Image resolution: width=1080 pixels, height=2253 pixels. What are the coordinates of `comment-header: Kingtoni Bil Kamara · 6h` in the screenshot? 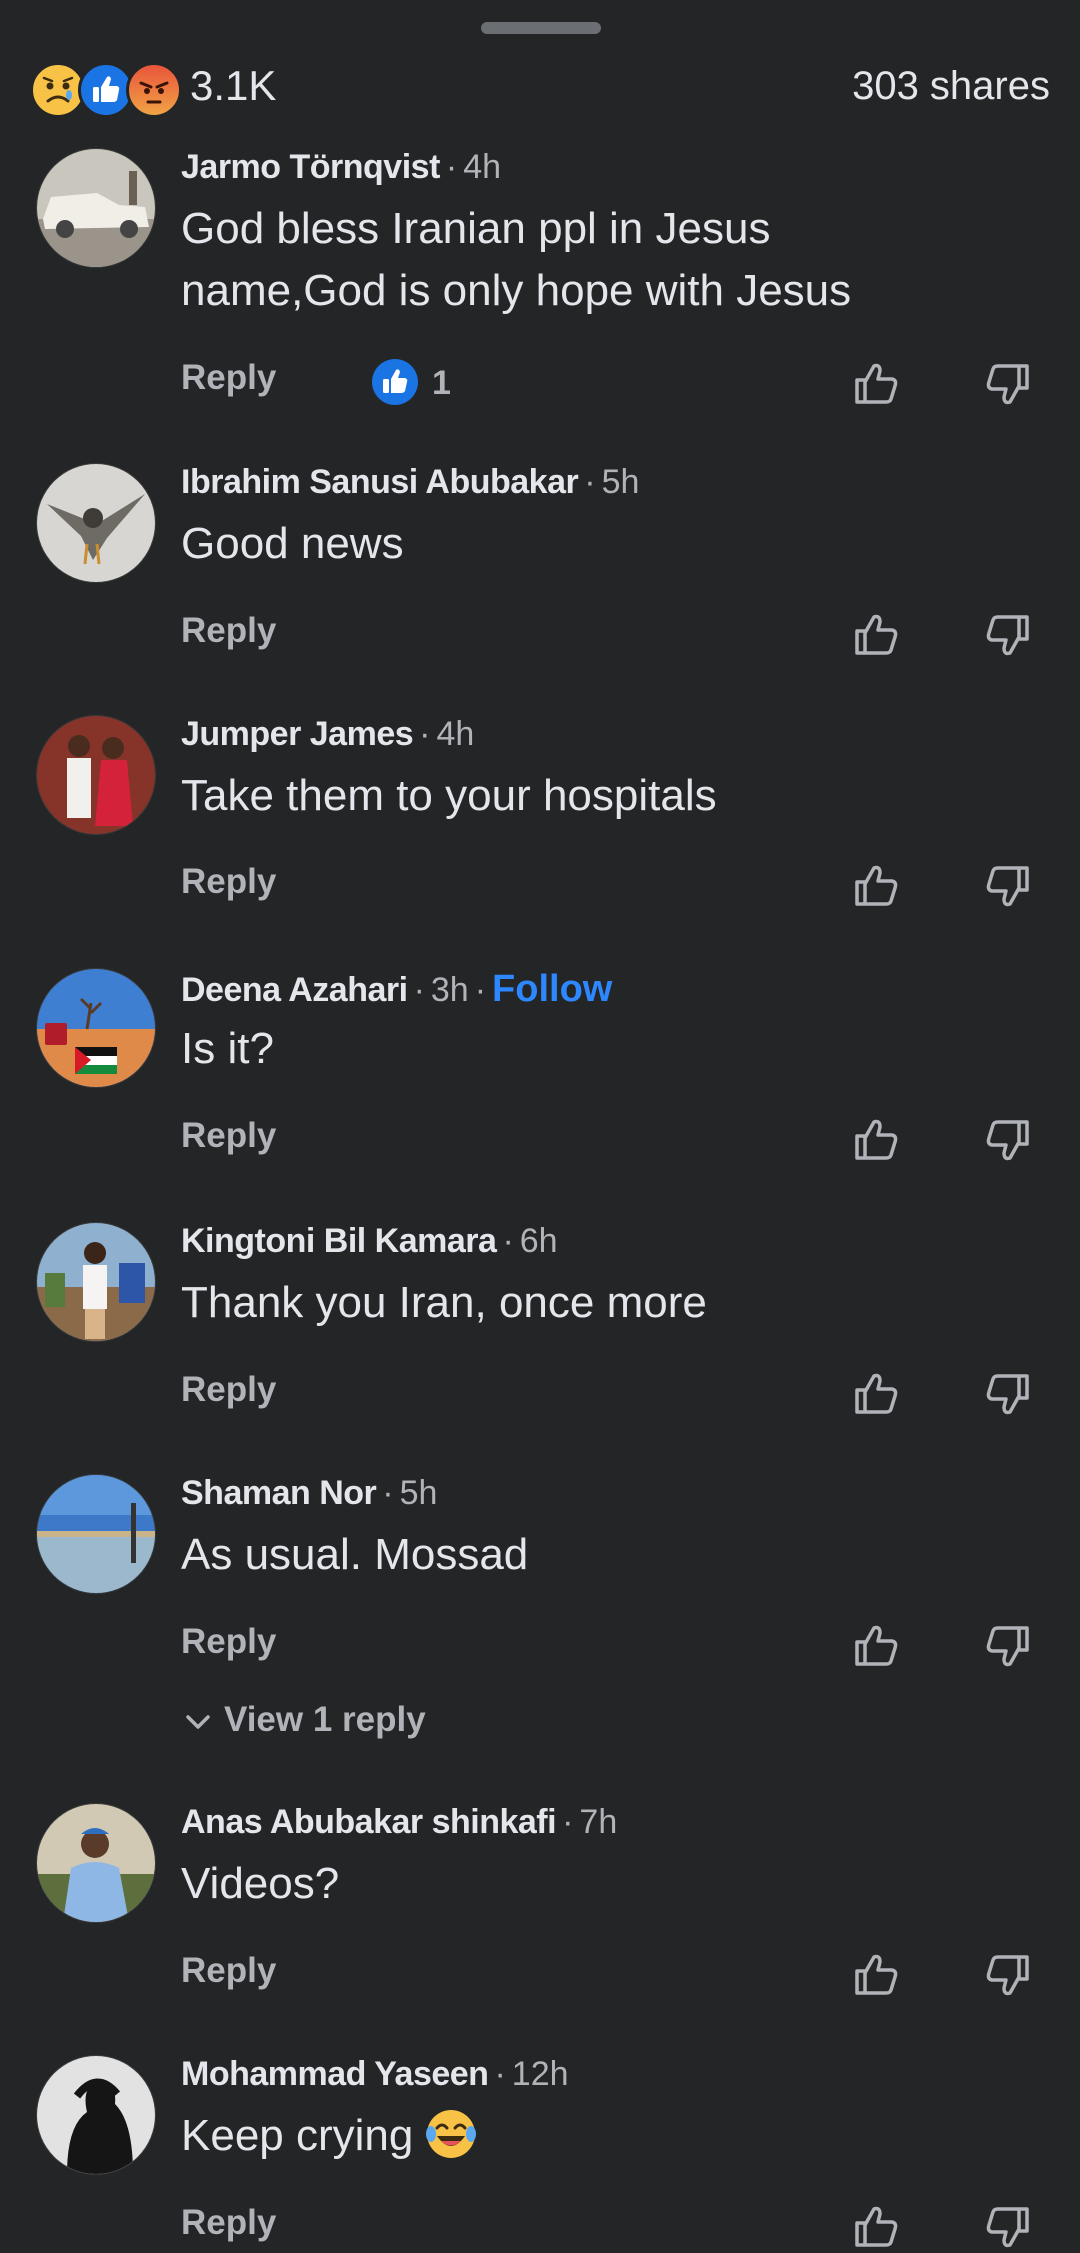 It's located at (369, 1245).